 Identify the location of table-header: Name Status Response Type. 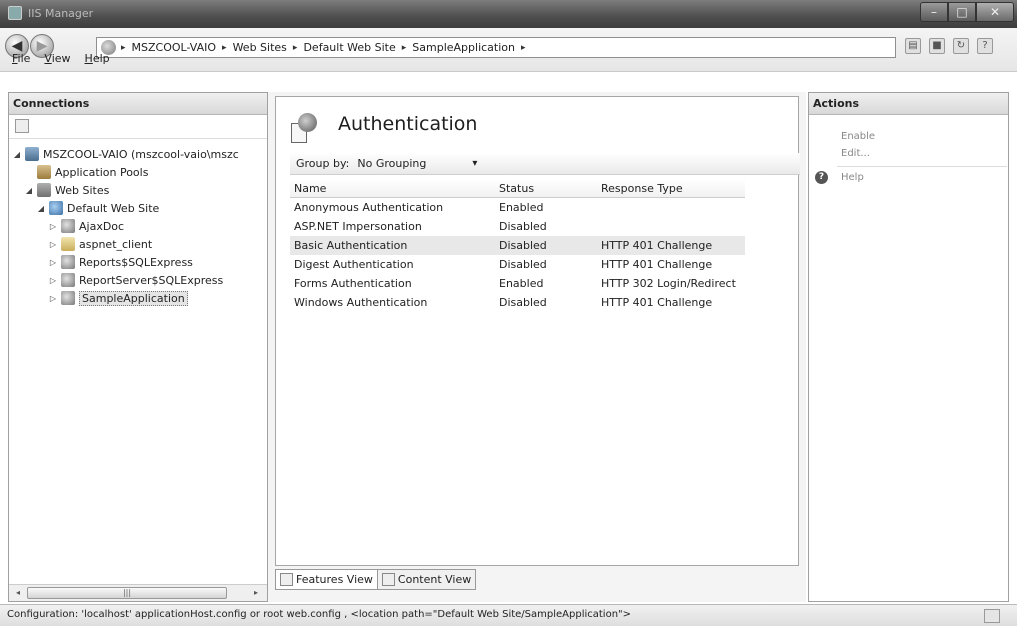
(517, 188).